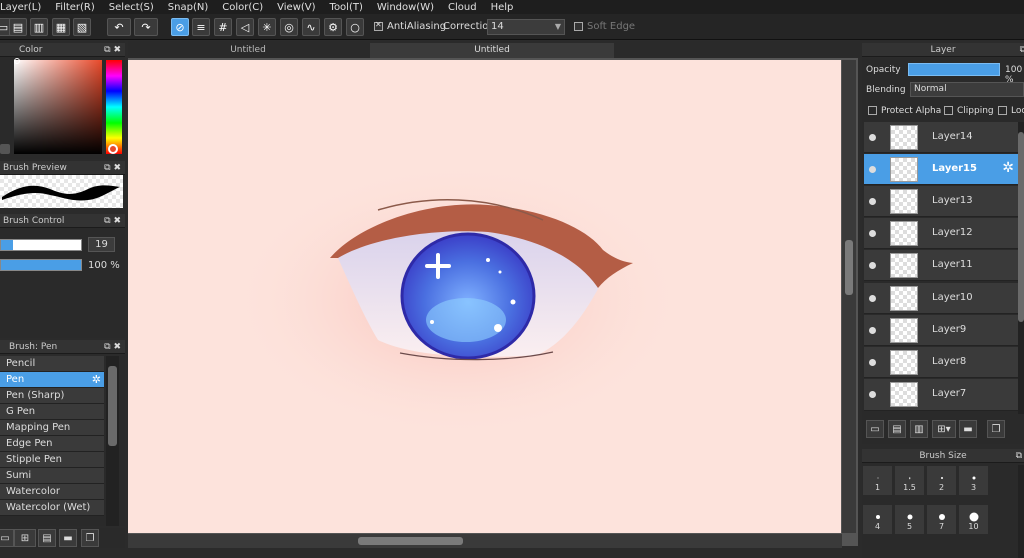 This screenshot has height=558, width=1024. Describe the element at coordinates (7, 538) in the screenshot. I see `new-brush-icon: ▭` at that location.